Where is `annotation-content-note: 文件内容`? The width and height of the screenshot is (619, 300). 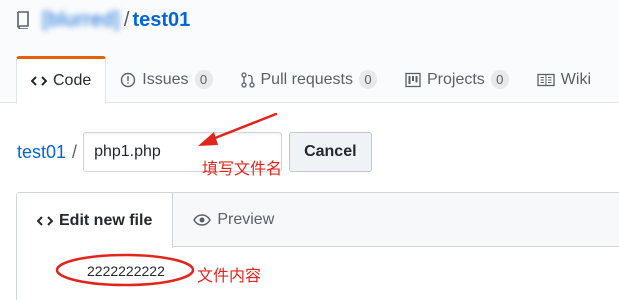 annotation-content-note: 文件内容 is located at coordinates (229, 275).